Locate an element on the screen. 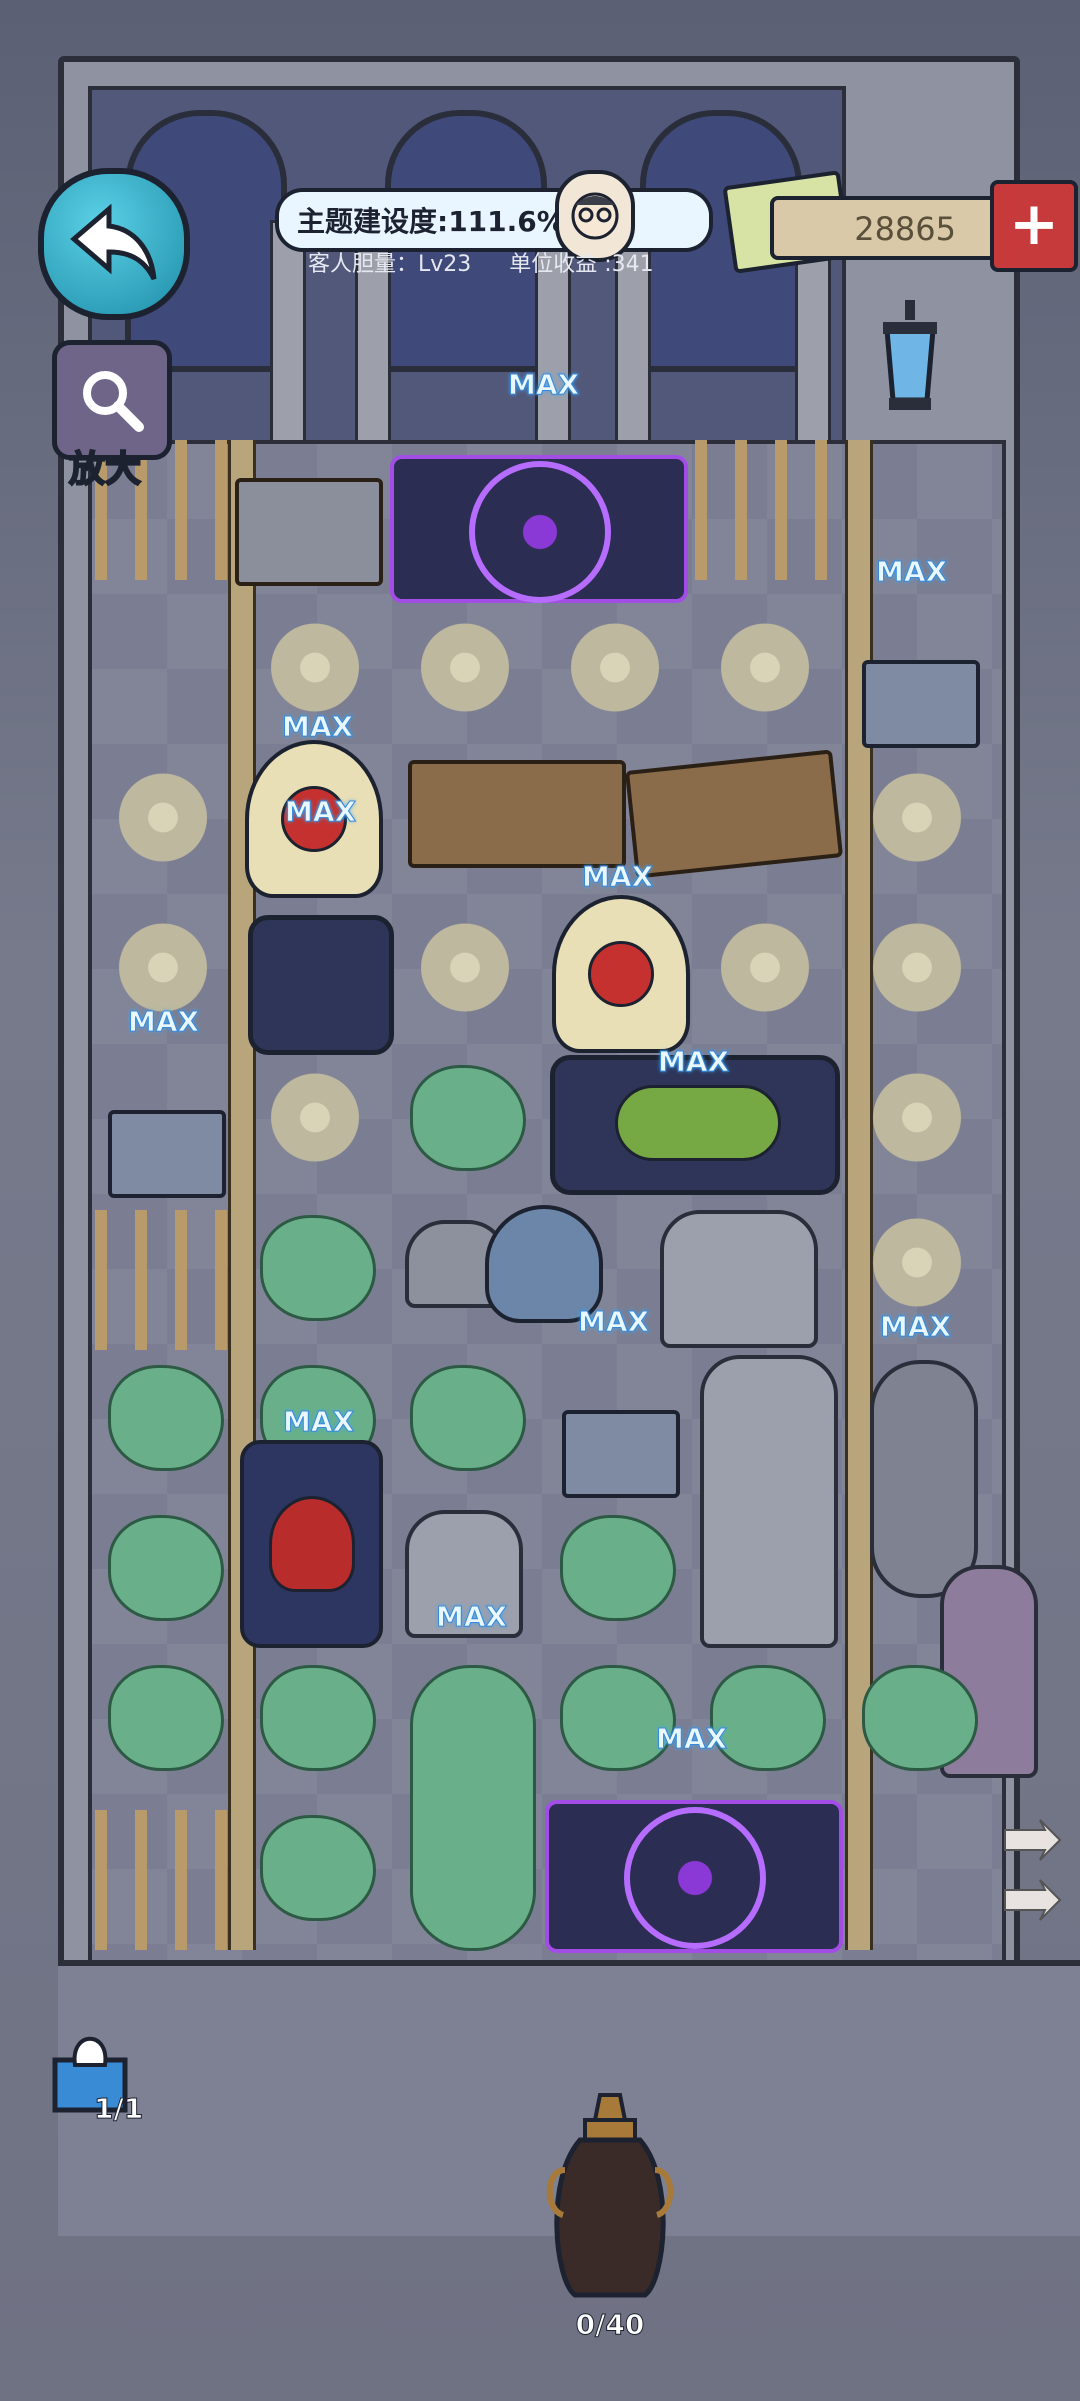 The width and height of the screenshot is (1080, 2401). money-amount: 28865 is located at coordinates (905, 229).